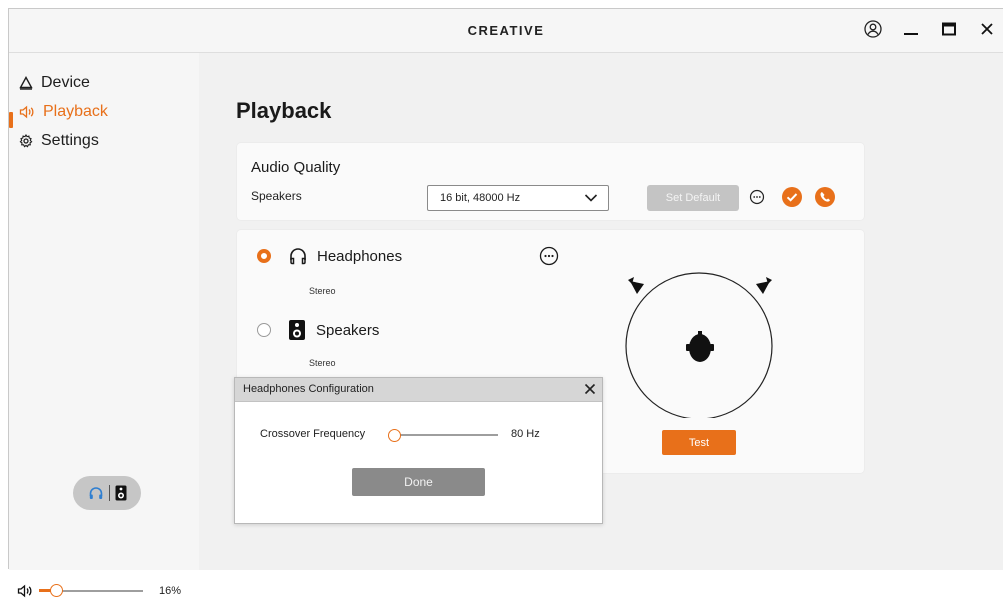 This screenshot has height=598, width=1003. Describe the element at coordinates (308, 389) in the screenshot. I see `dialog-title: Headphones Configuration` at that location.